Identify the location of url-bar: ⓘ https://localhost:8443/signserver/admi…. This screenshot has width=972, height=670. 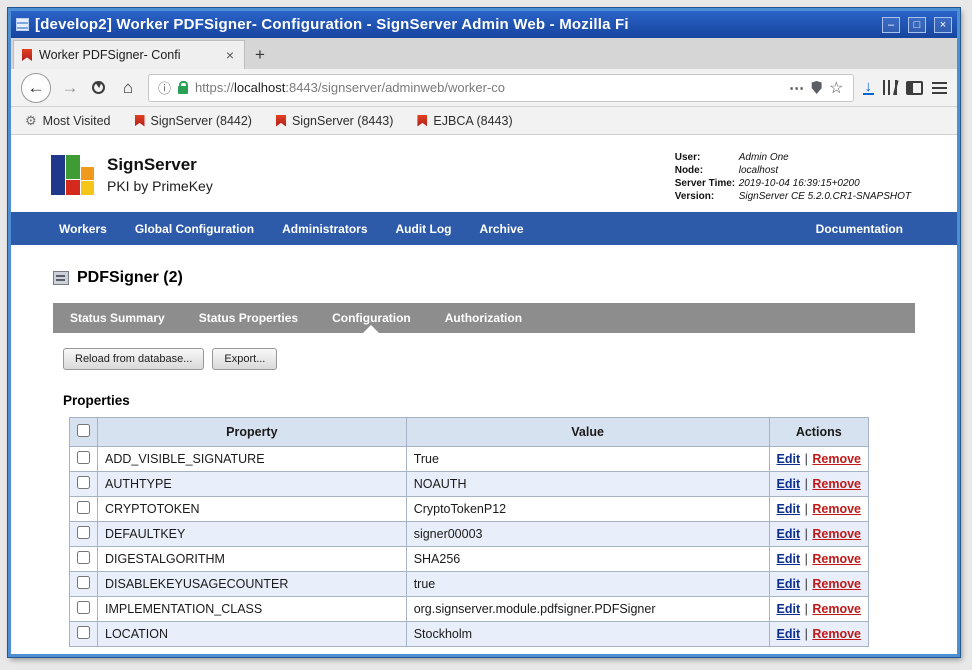
(501, 87).